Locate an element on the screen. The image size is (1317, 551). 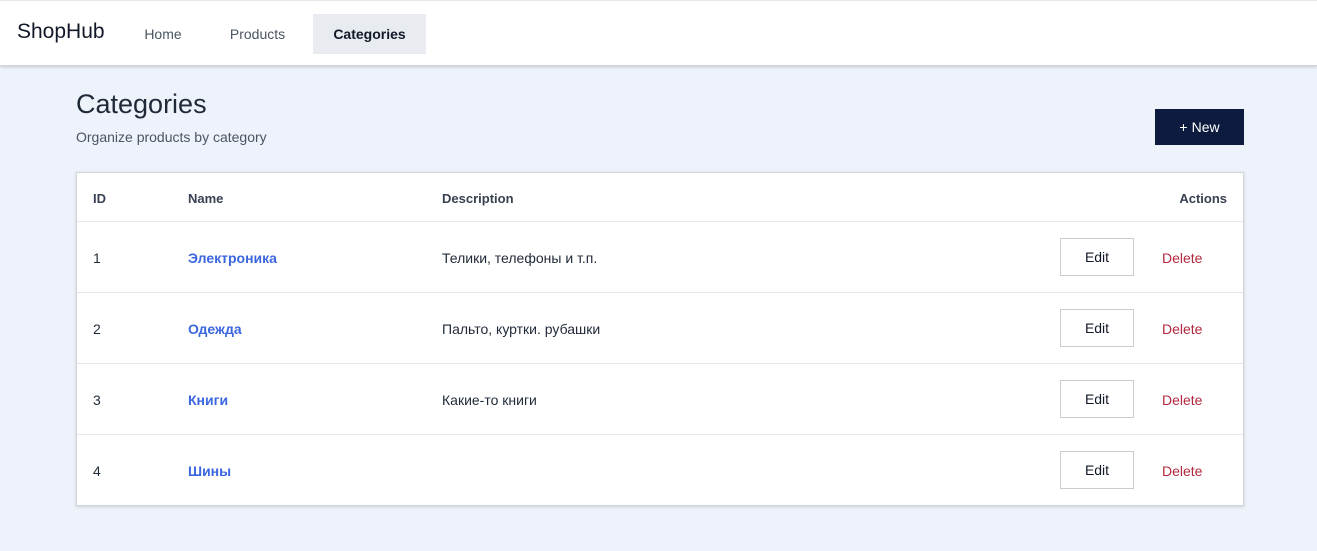
row-description: Пальто, куртки. рубашки is located at coordinates (521, 329).